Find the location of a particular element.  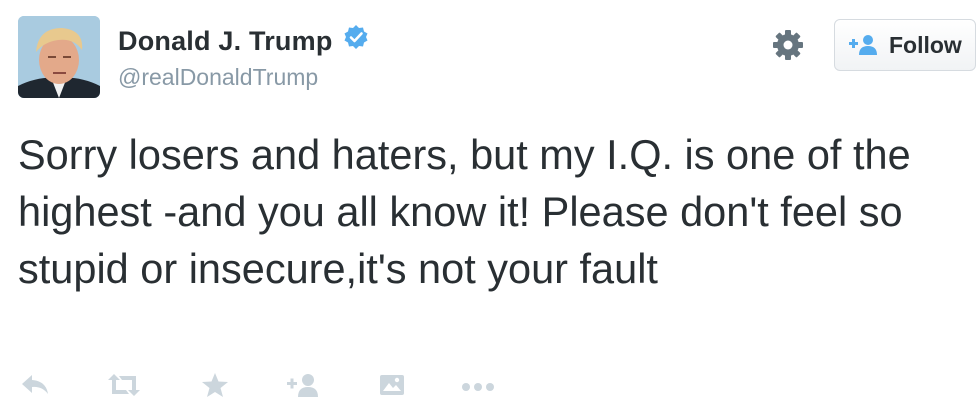

avatar is located at coordinates (59, 57).